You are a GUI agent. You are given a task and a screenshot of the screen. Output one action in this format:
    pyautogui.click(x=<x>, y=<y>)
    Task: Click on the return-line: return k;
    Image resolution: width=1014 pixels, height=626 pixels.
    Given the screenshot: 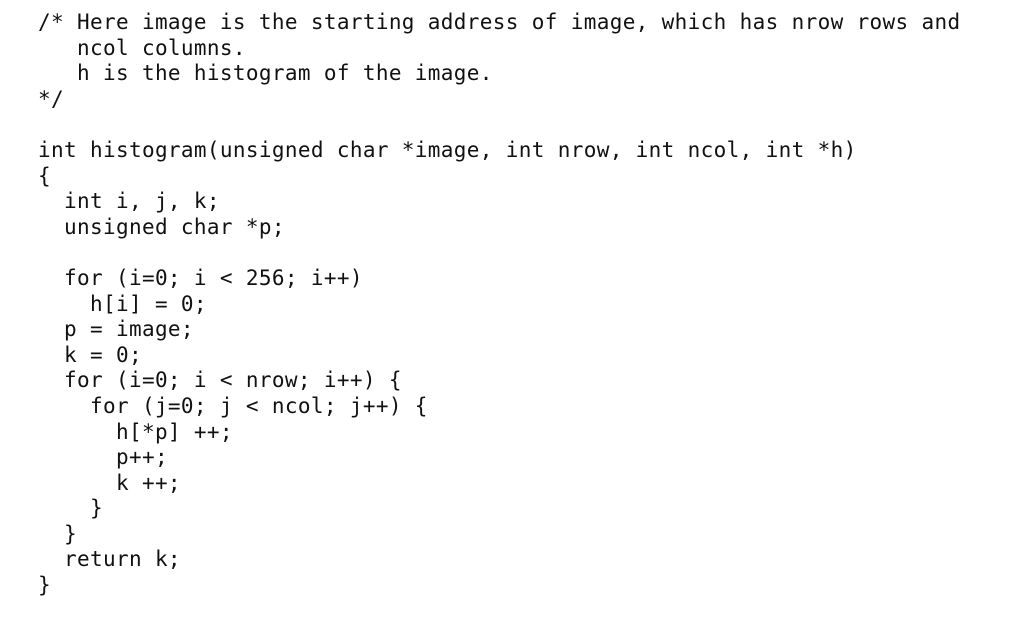 What is the action you would take?
    pyautogui.click(x=109, y=559)
    